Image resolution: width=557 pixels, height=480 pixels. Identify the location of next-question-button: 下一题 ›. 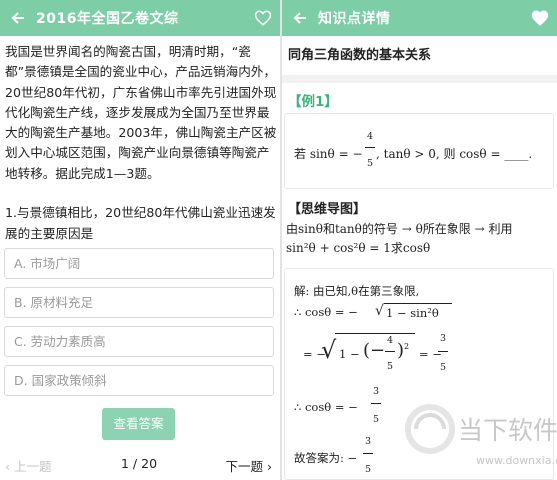
(249, 465).